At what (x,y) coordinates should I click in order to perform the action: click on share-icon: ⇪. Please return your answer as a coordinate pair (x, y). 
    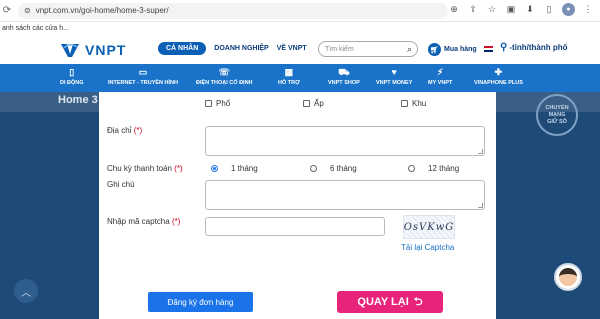
    Looking at the image, I should click on (473, 10).